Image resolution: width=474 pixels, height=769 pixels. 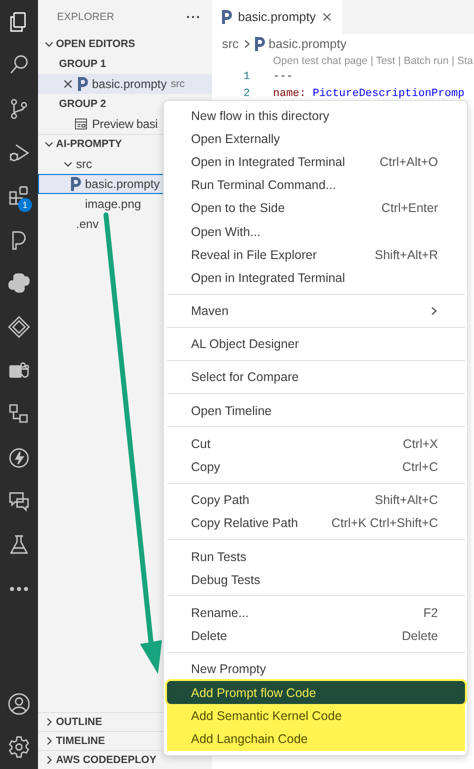 What do you see at coordinates (125, 84) in the screenshot?
I see `open-editor-item: basic.prompty src` at bounding box center [125, 84].